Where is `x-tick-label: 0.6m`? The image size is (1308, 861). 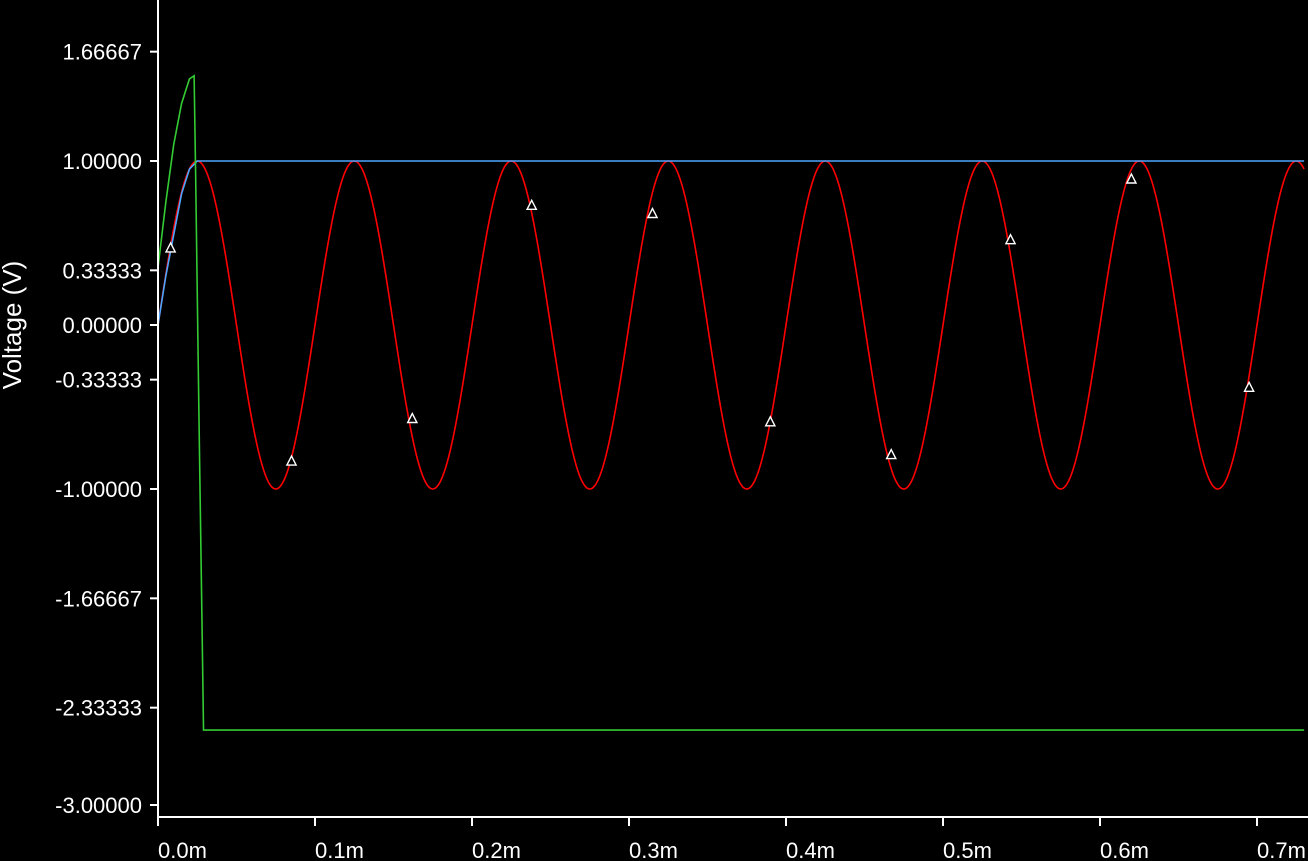
x-tick-label: 0.6m is located at coordinates (1124, 849).